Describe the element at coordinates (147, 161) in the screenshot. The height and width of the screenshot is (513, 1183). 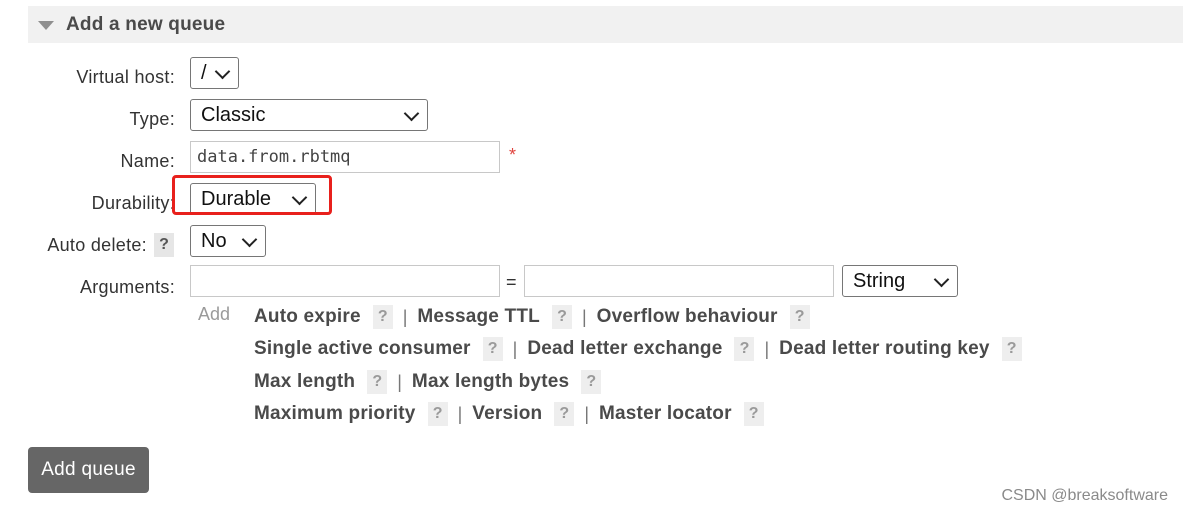
I see `name-label: Name:` at that location.